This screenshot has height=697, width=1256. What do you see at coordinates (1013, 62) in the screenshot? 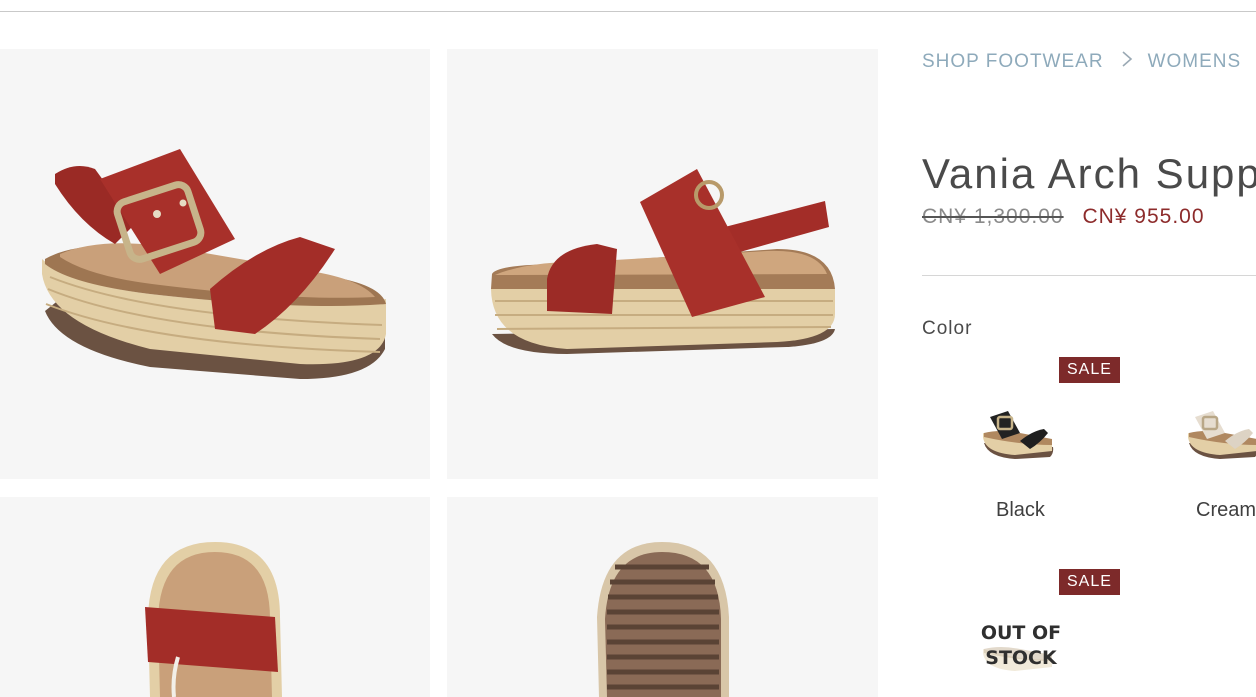
I see `breadcrumb-shop-footwear: SHOP FOOTWEAR` at bounding box center [1013, 62].